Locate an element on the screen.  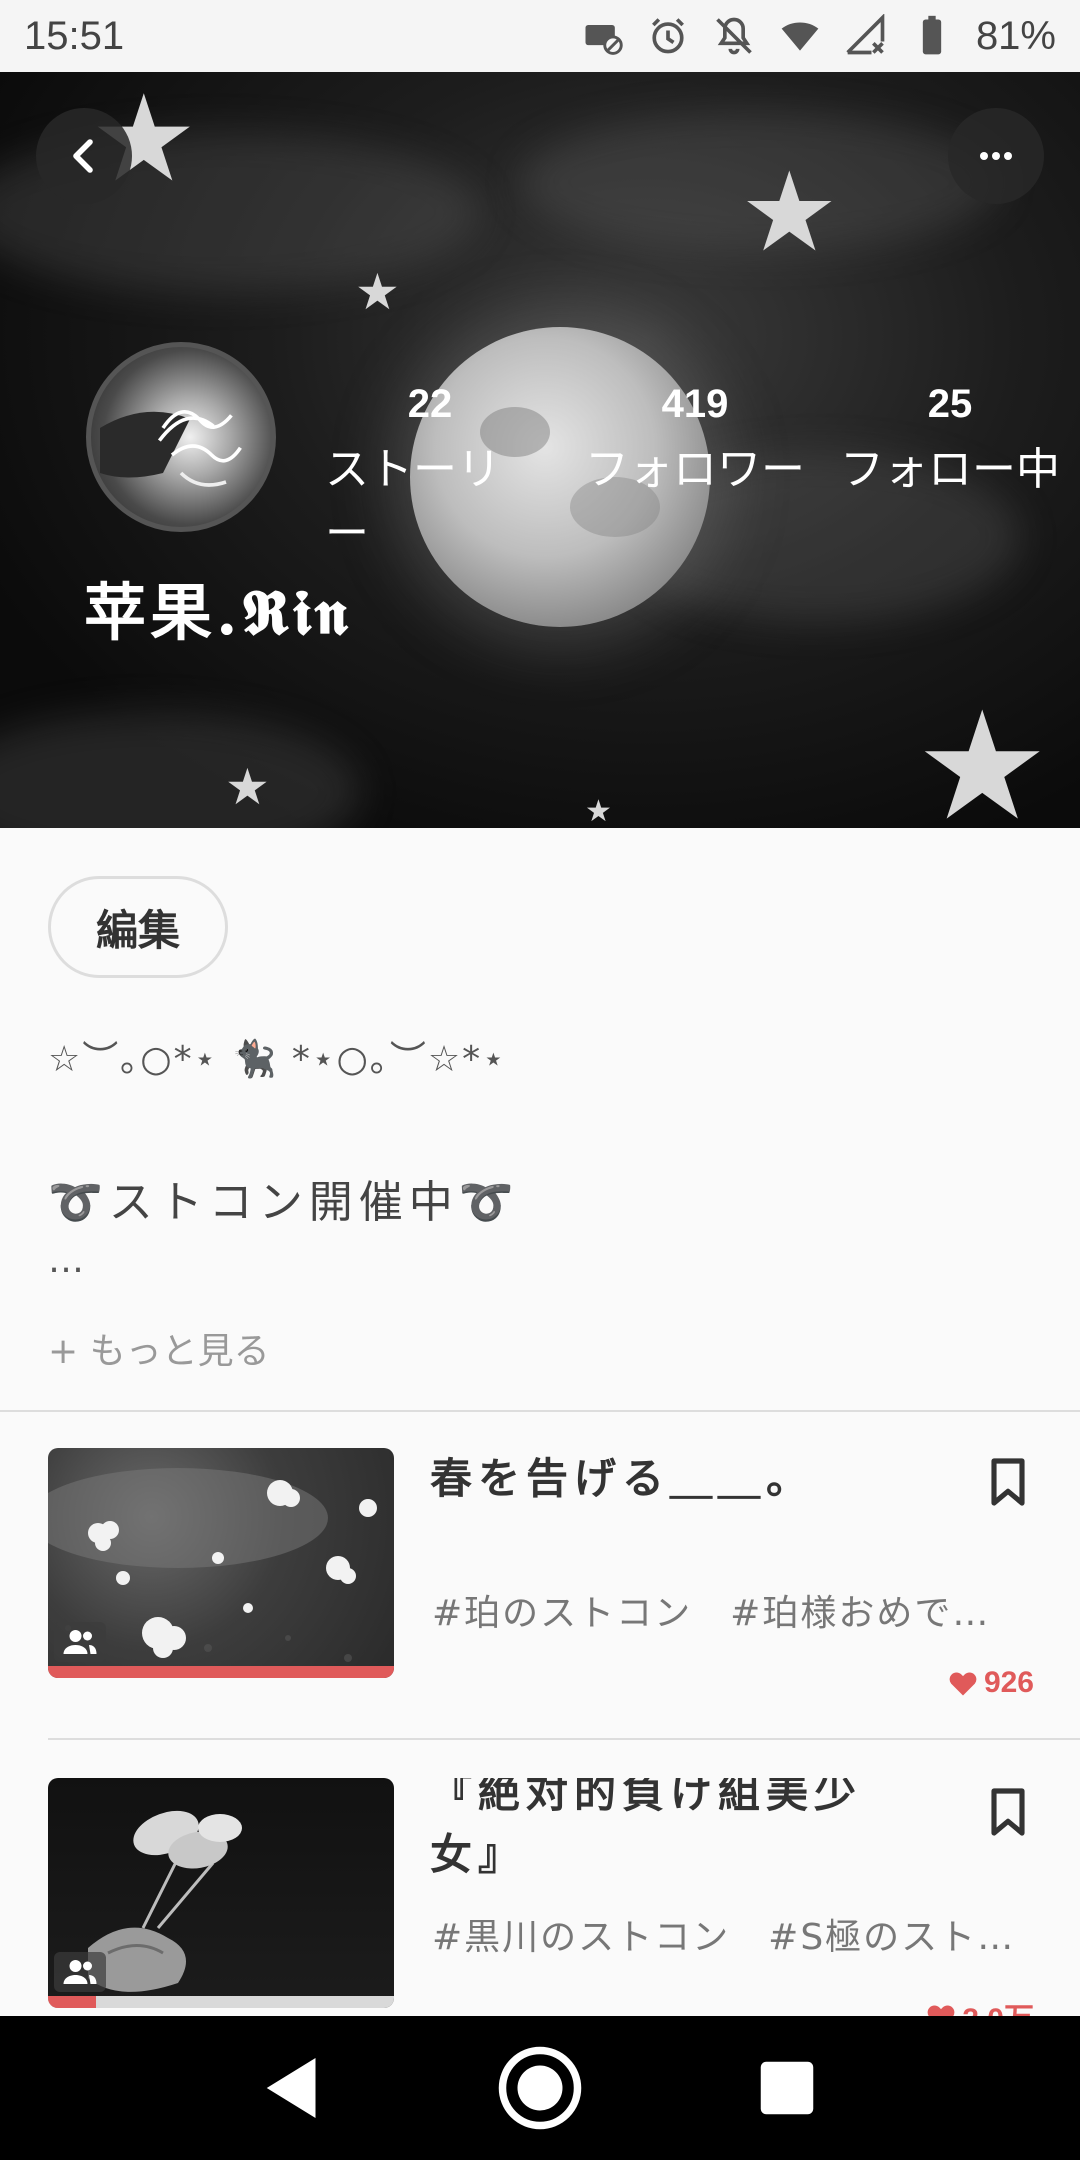
avatar-image is located at coordinates (171, 448).